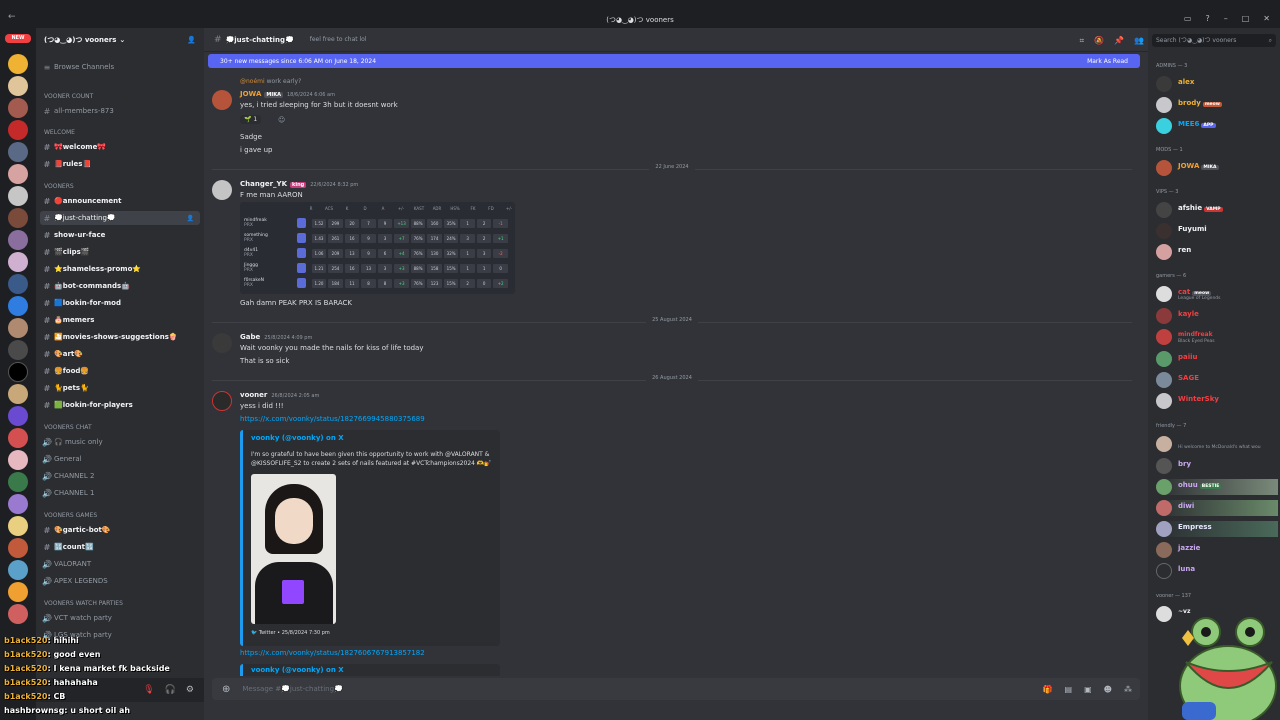  Describe the element at coordinates (1217, 252) in the screenshot. I see `member: ren` at that location.